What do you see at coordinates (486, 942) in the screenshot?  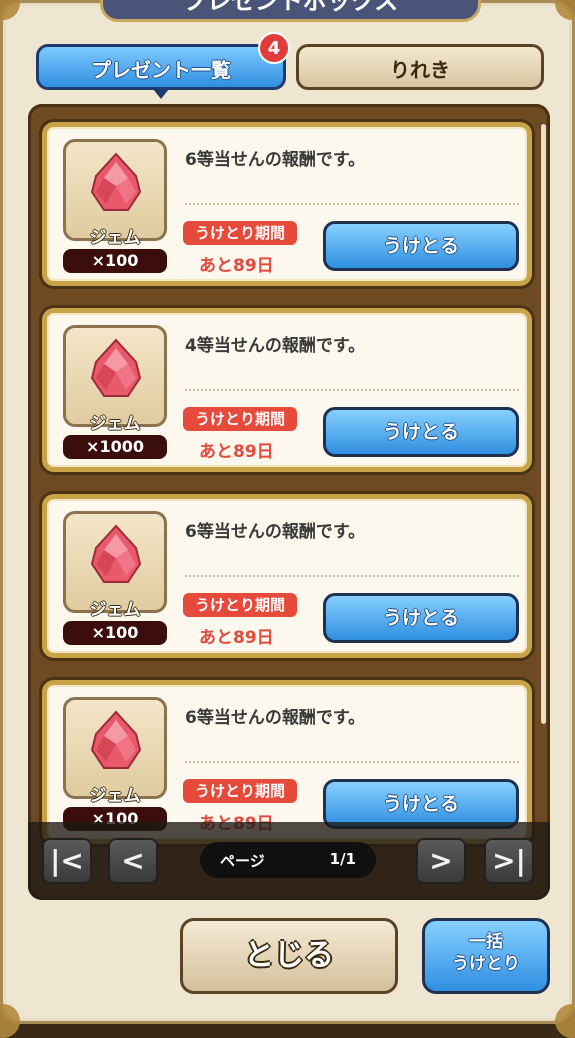 I see `bulk-receive-line1: 一括` at bounding box center [486, 942].